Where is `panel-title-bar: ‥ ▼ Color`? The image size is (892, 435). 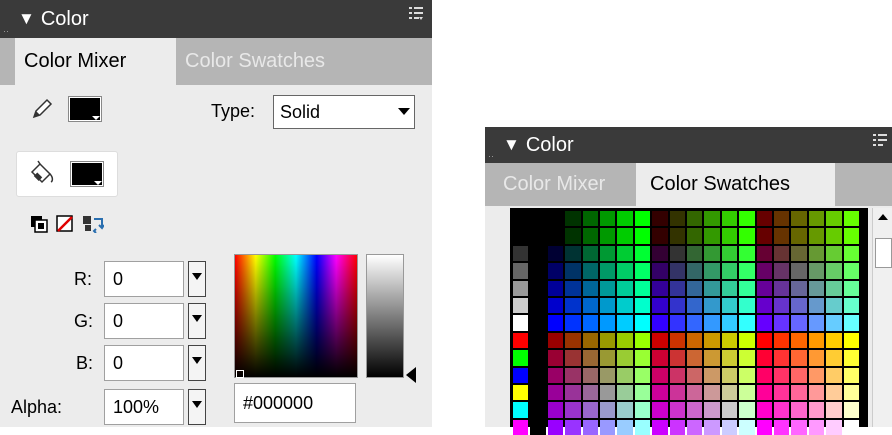
panel-title-bar: ‥ ▼ Color is located at coordinates (216, 19).